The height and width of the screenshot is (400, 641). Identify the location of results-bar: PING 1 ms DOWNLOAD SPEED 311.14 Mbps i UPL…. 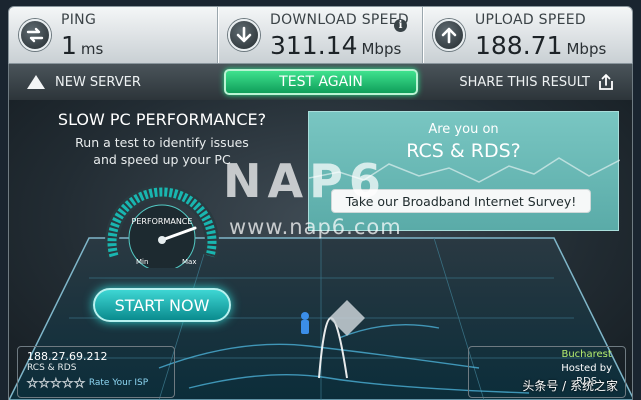
(320, 35).